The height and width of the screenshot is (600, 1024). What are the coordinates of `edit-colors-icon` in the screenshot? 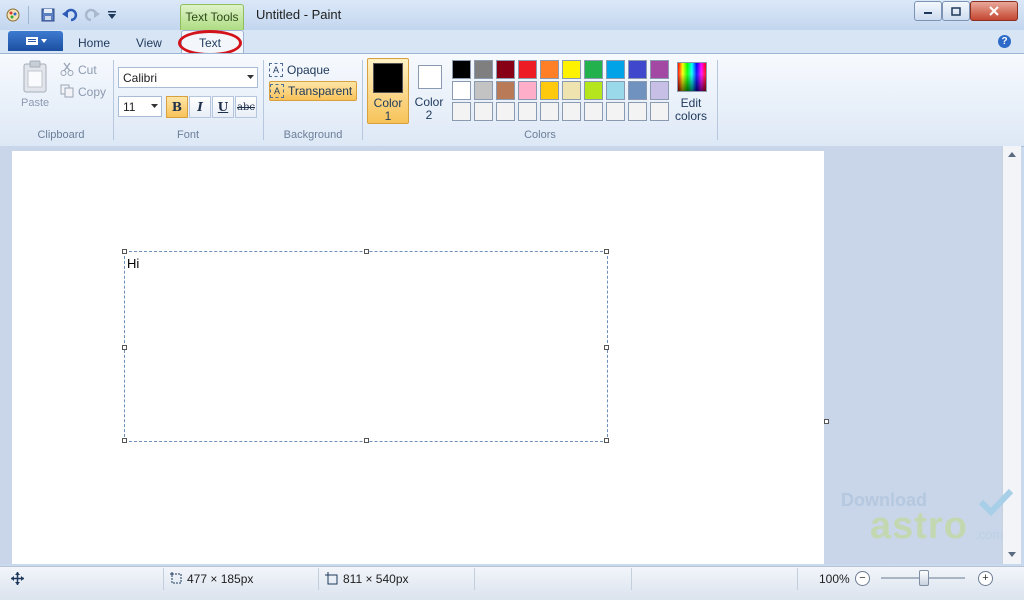 It's located at (692, 77).